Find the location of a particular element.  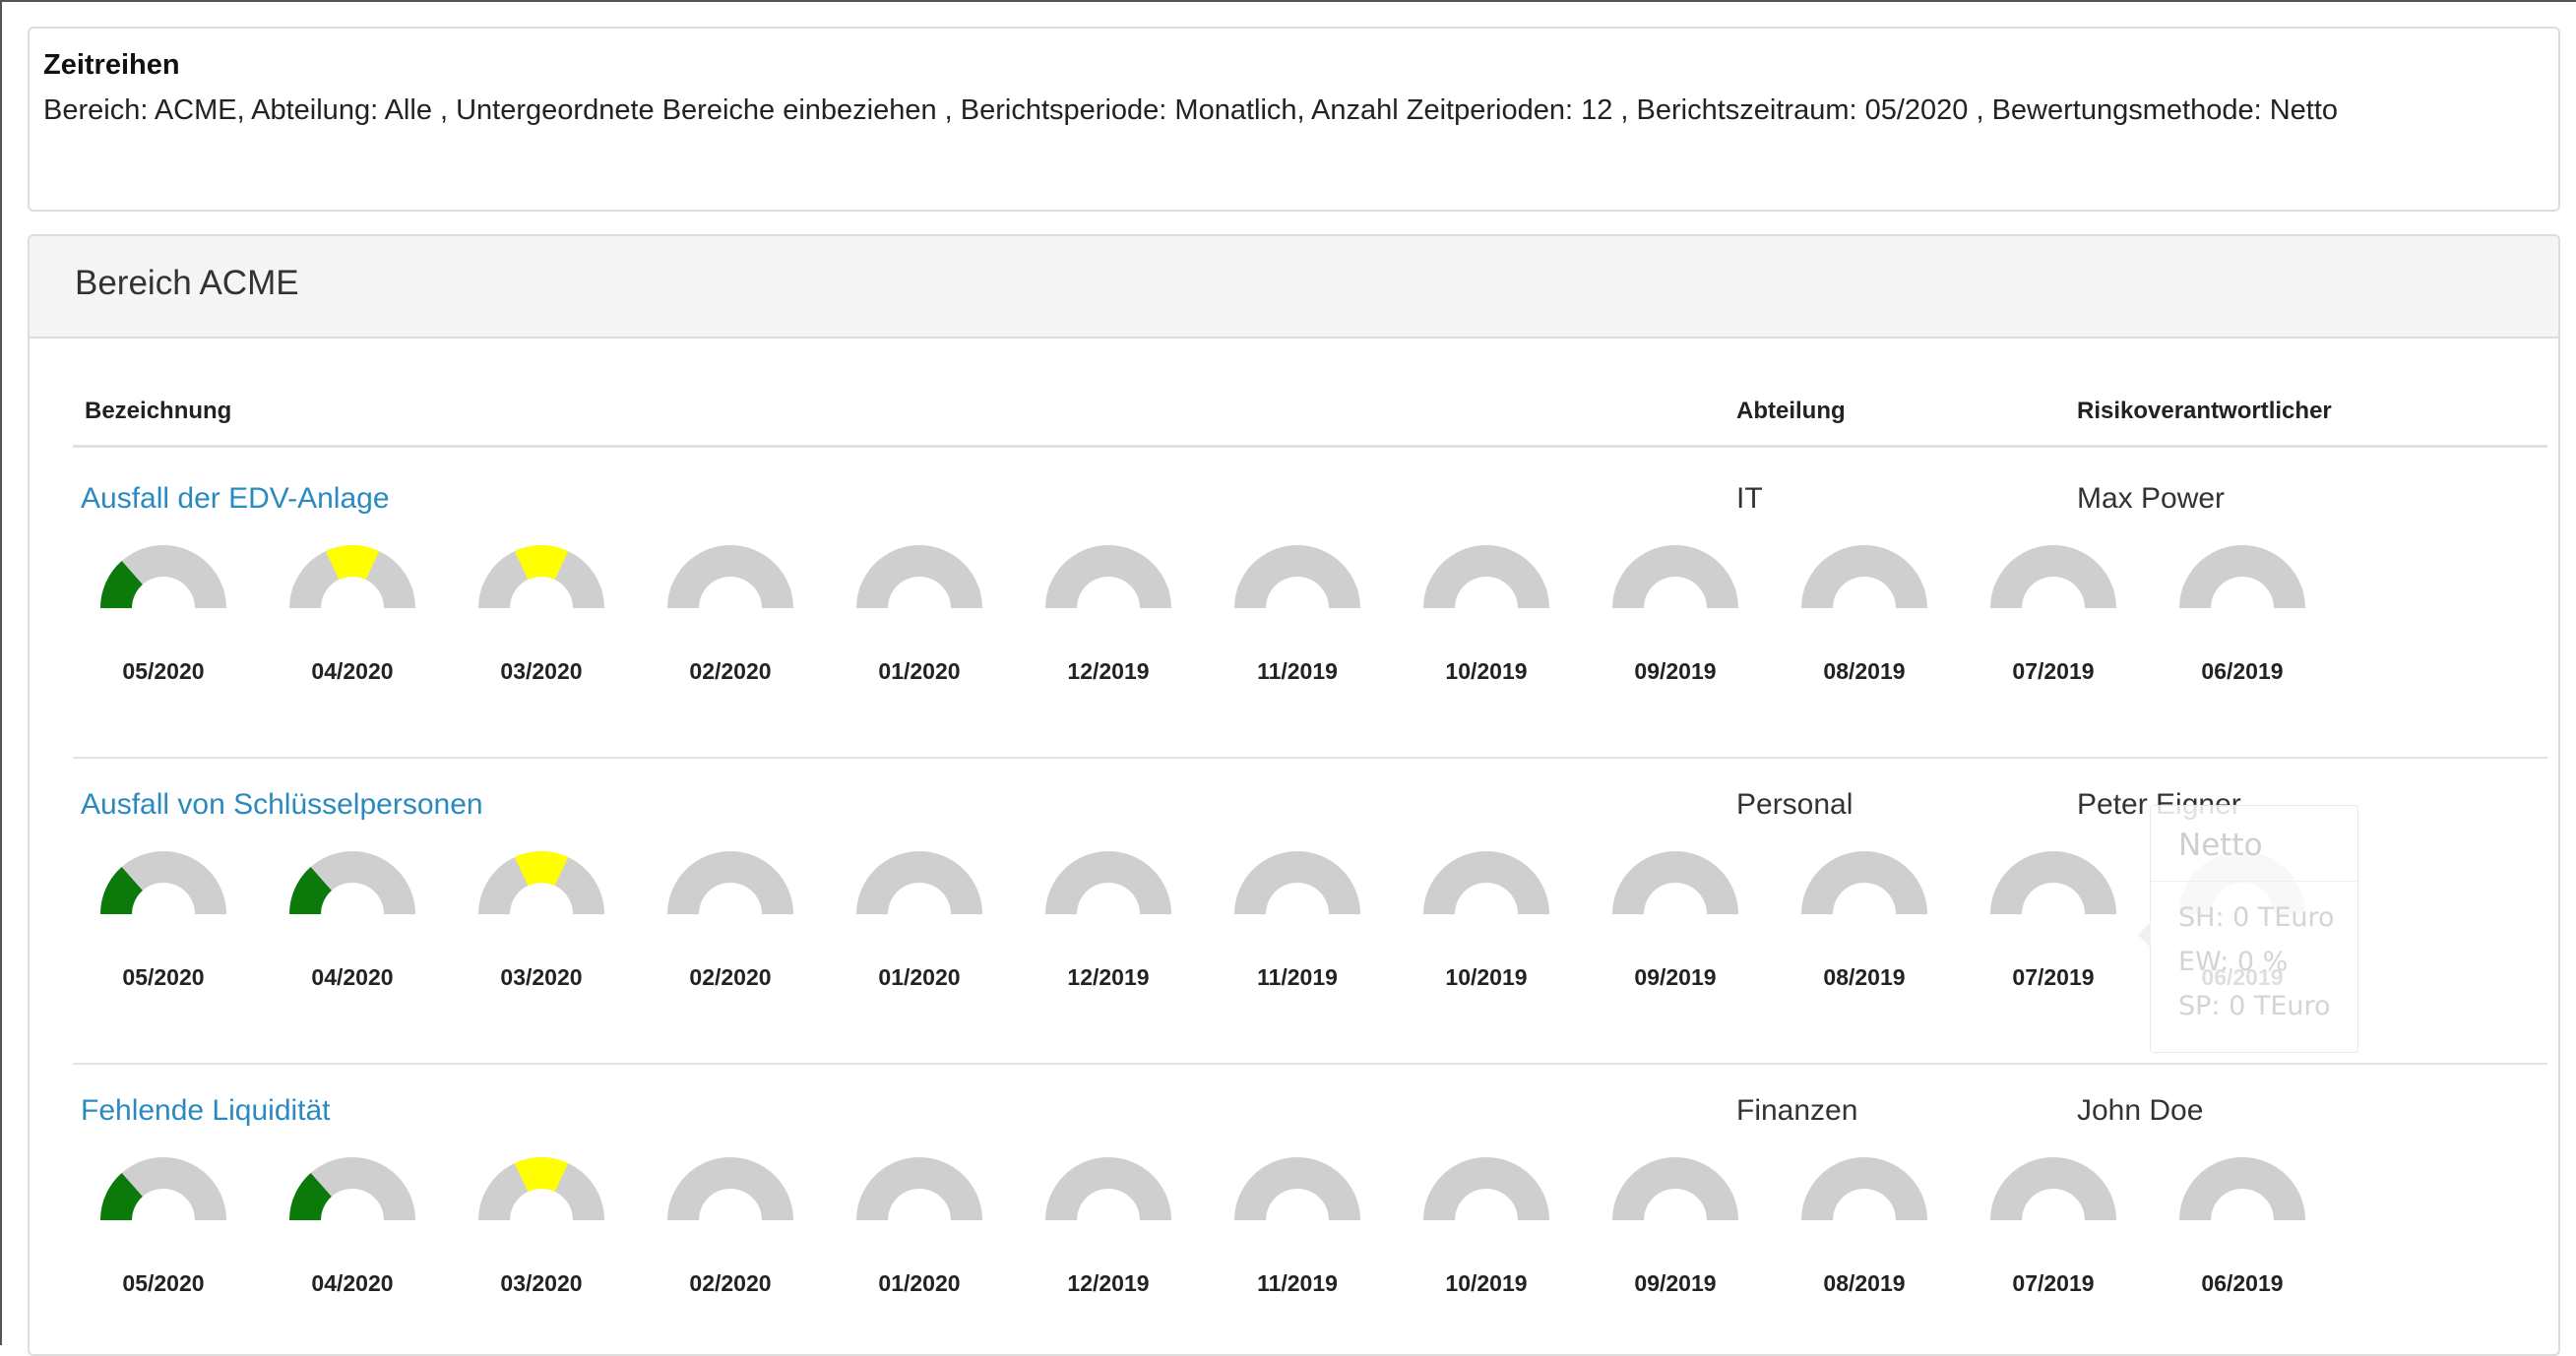

period-label: 06/2019 is located at coordinates (2243, 671).